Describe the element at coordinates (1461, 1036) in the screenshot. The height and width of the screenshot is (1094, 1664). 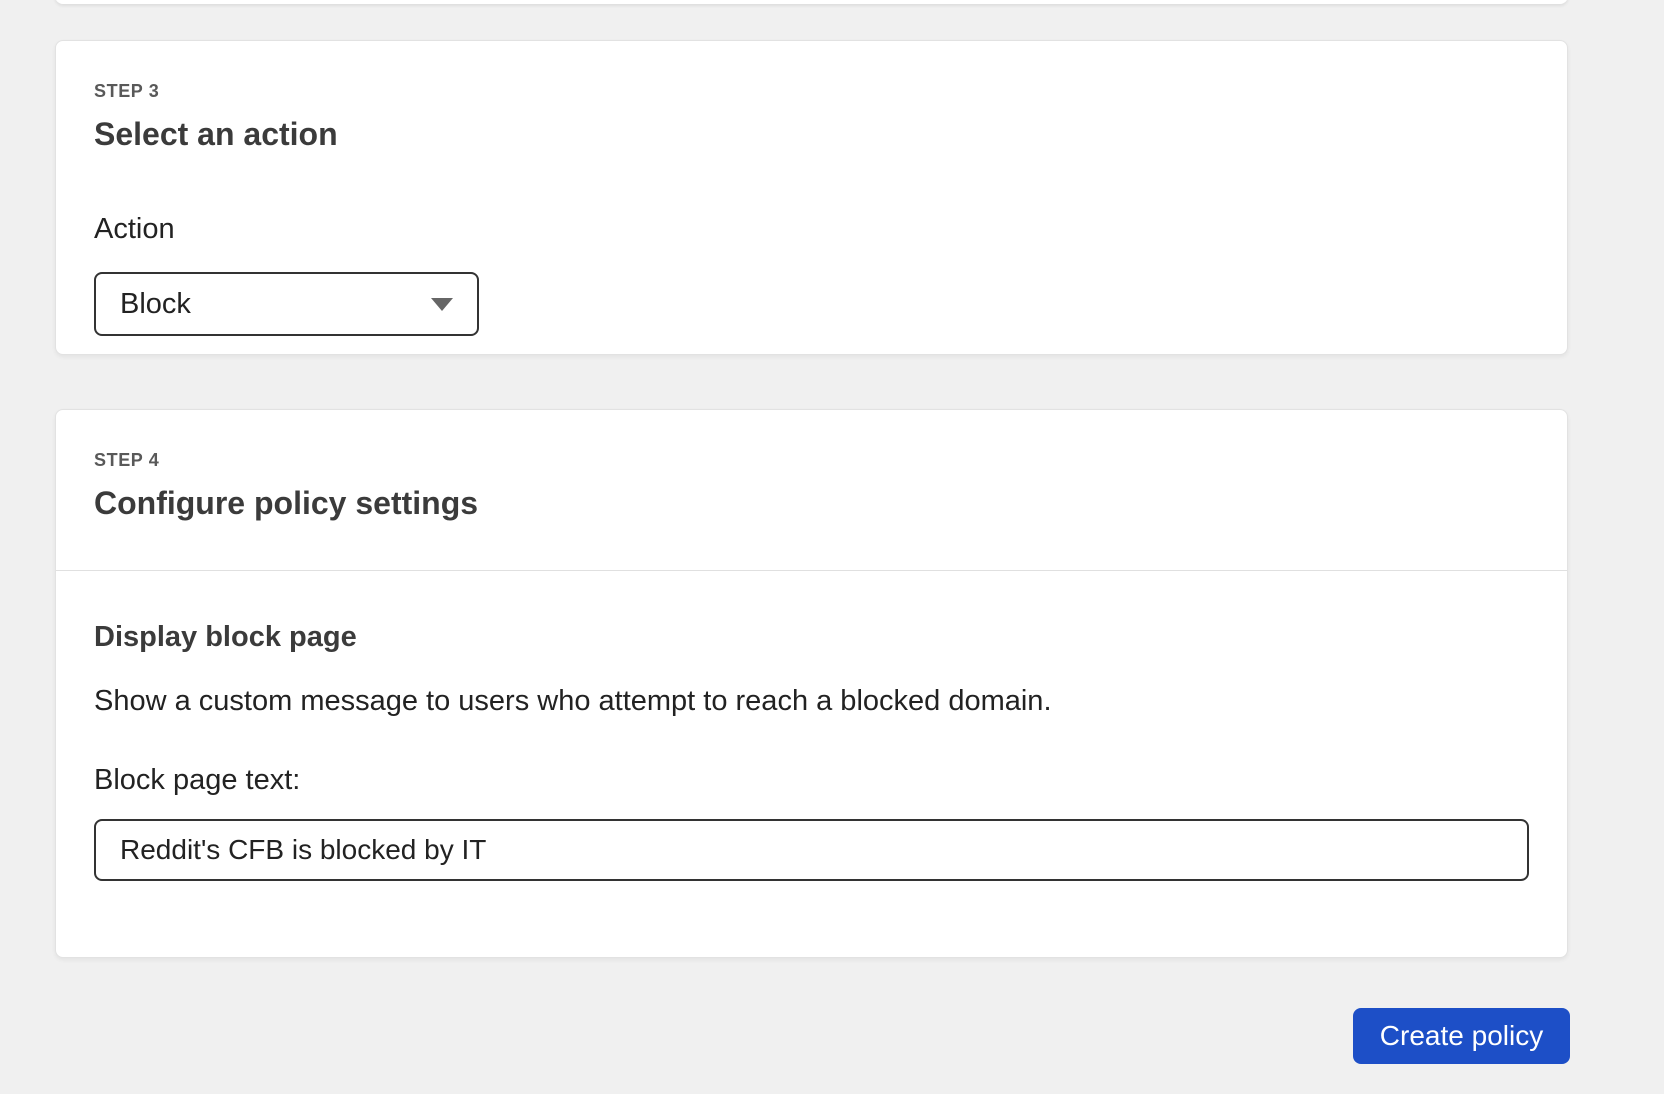
I see `create-policy-button: Create policy` at that location.